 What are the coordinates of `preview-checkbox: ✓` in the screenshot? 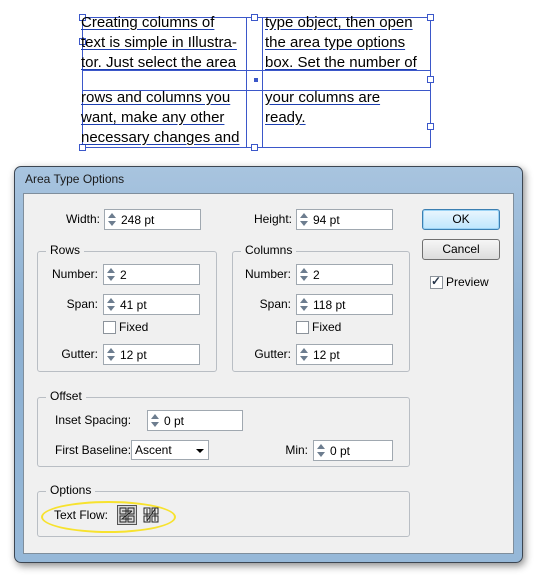 It's located at (436, 281).